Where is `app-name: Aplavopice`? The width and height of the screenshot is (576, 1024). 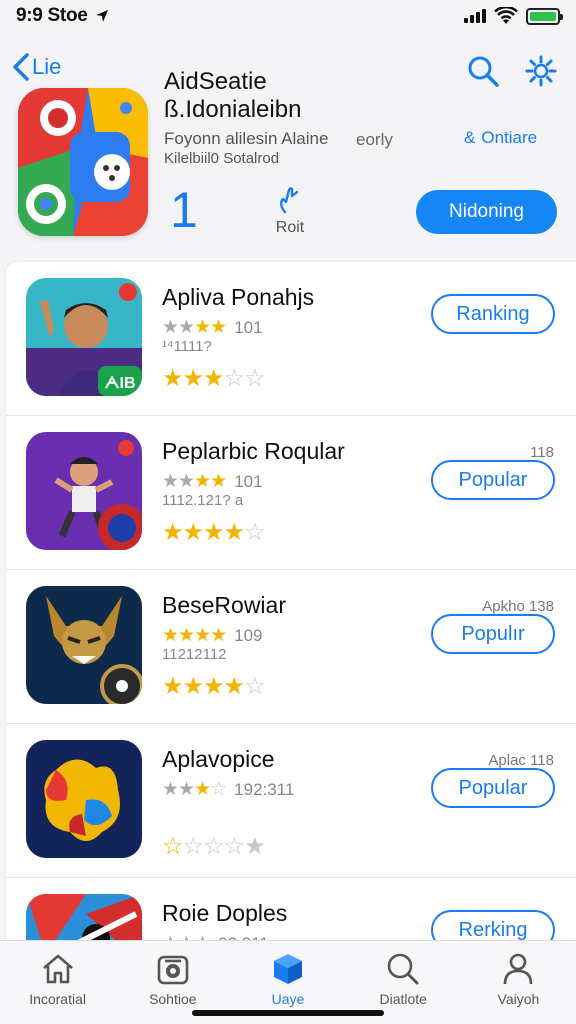 app-name: Aplavopice is located at coordinates (218, 759).